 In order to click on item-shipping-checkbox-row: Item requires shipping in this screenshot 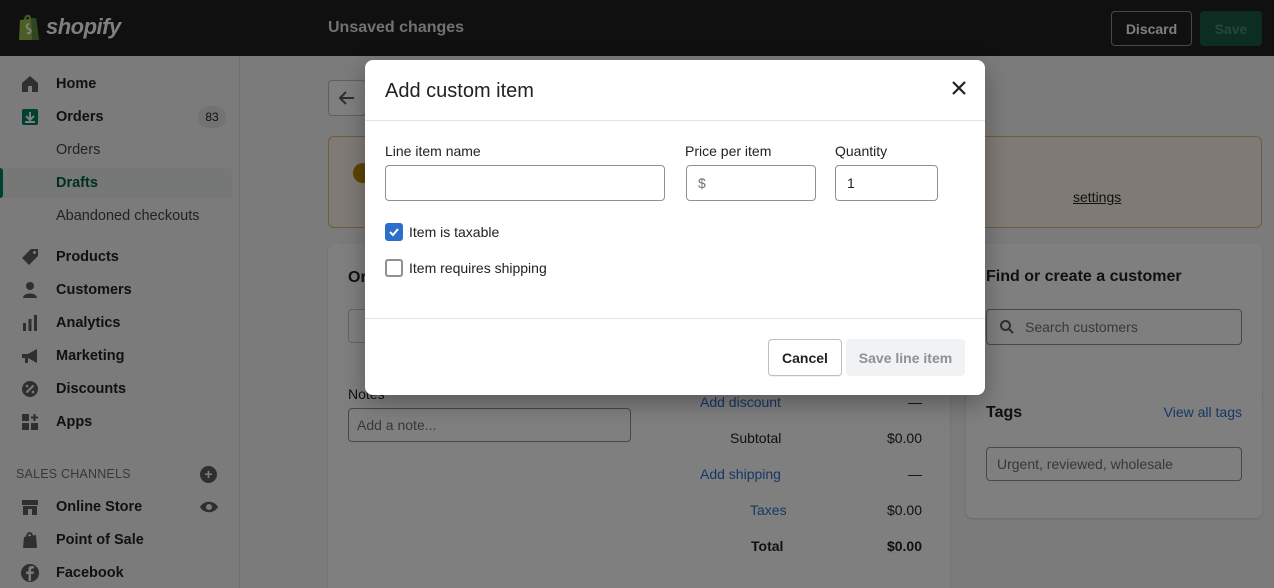, I will do `click(466, 268)`.